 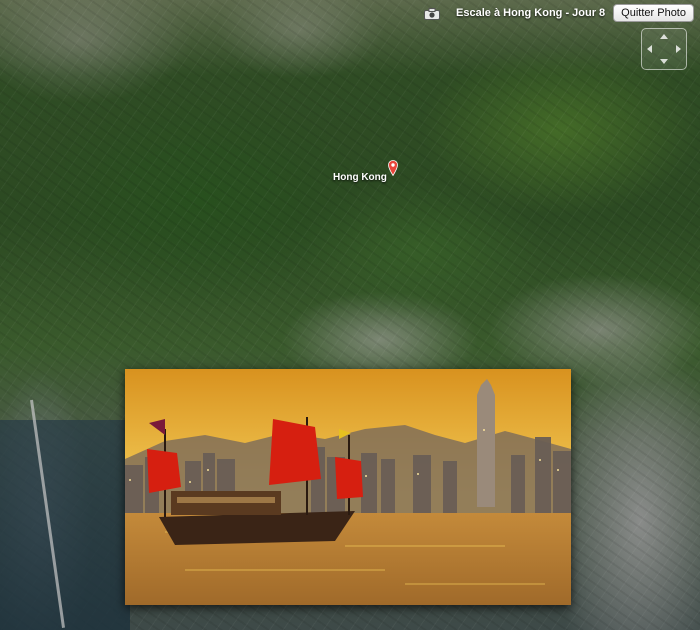 I want to click on sea-area, so click(x=65, y=525).